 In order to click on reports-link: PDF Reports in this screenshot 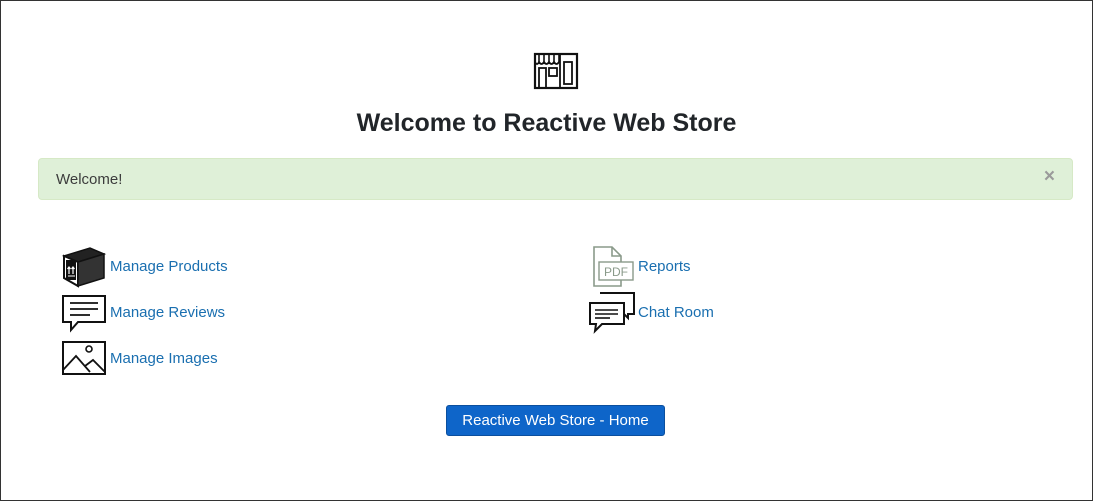, I will do `click(639, 266)`.